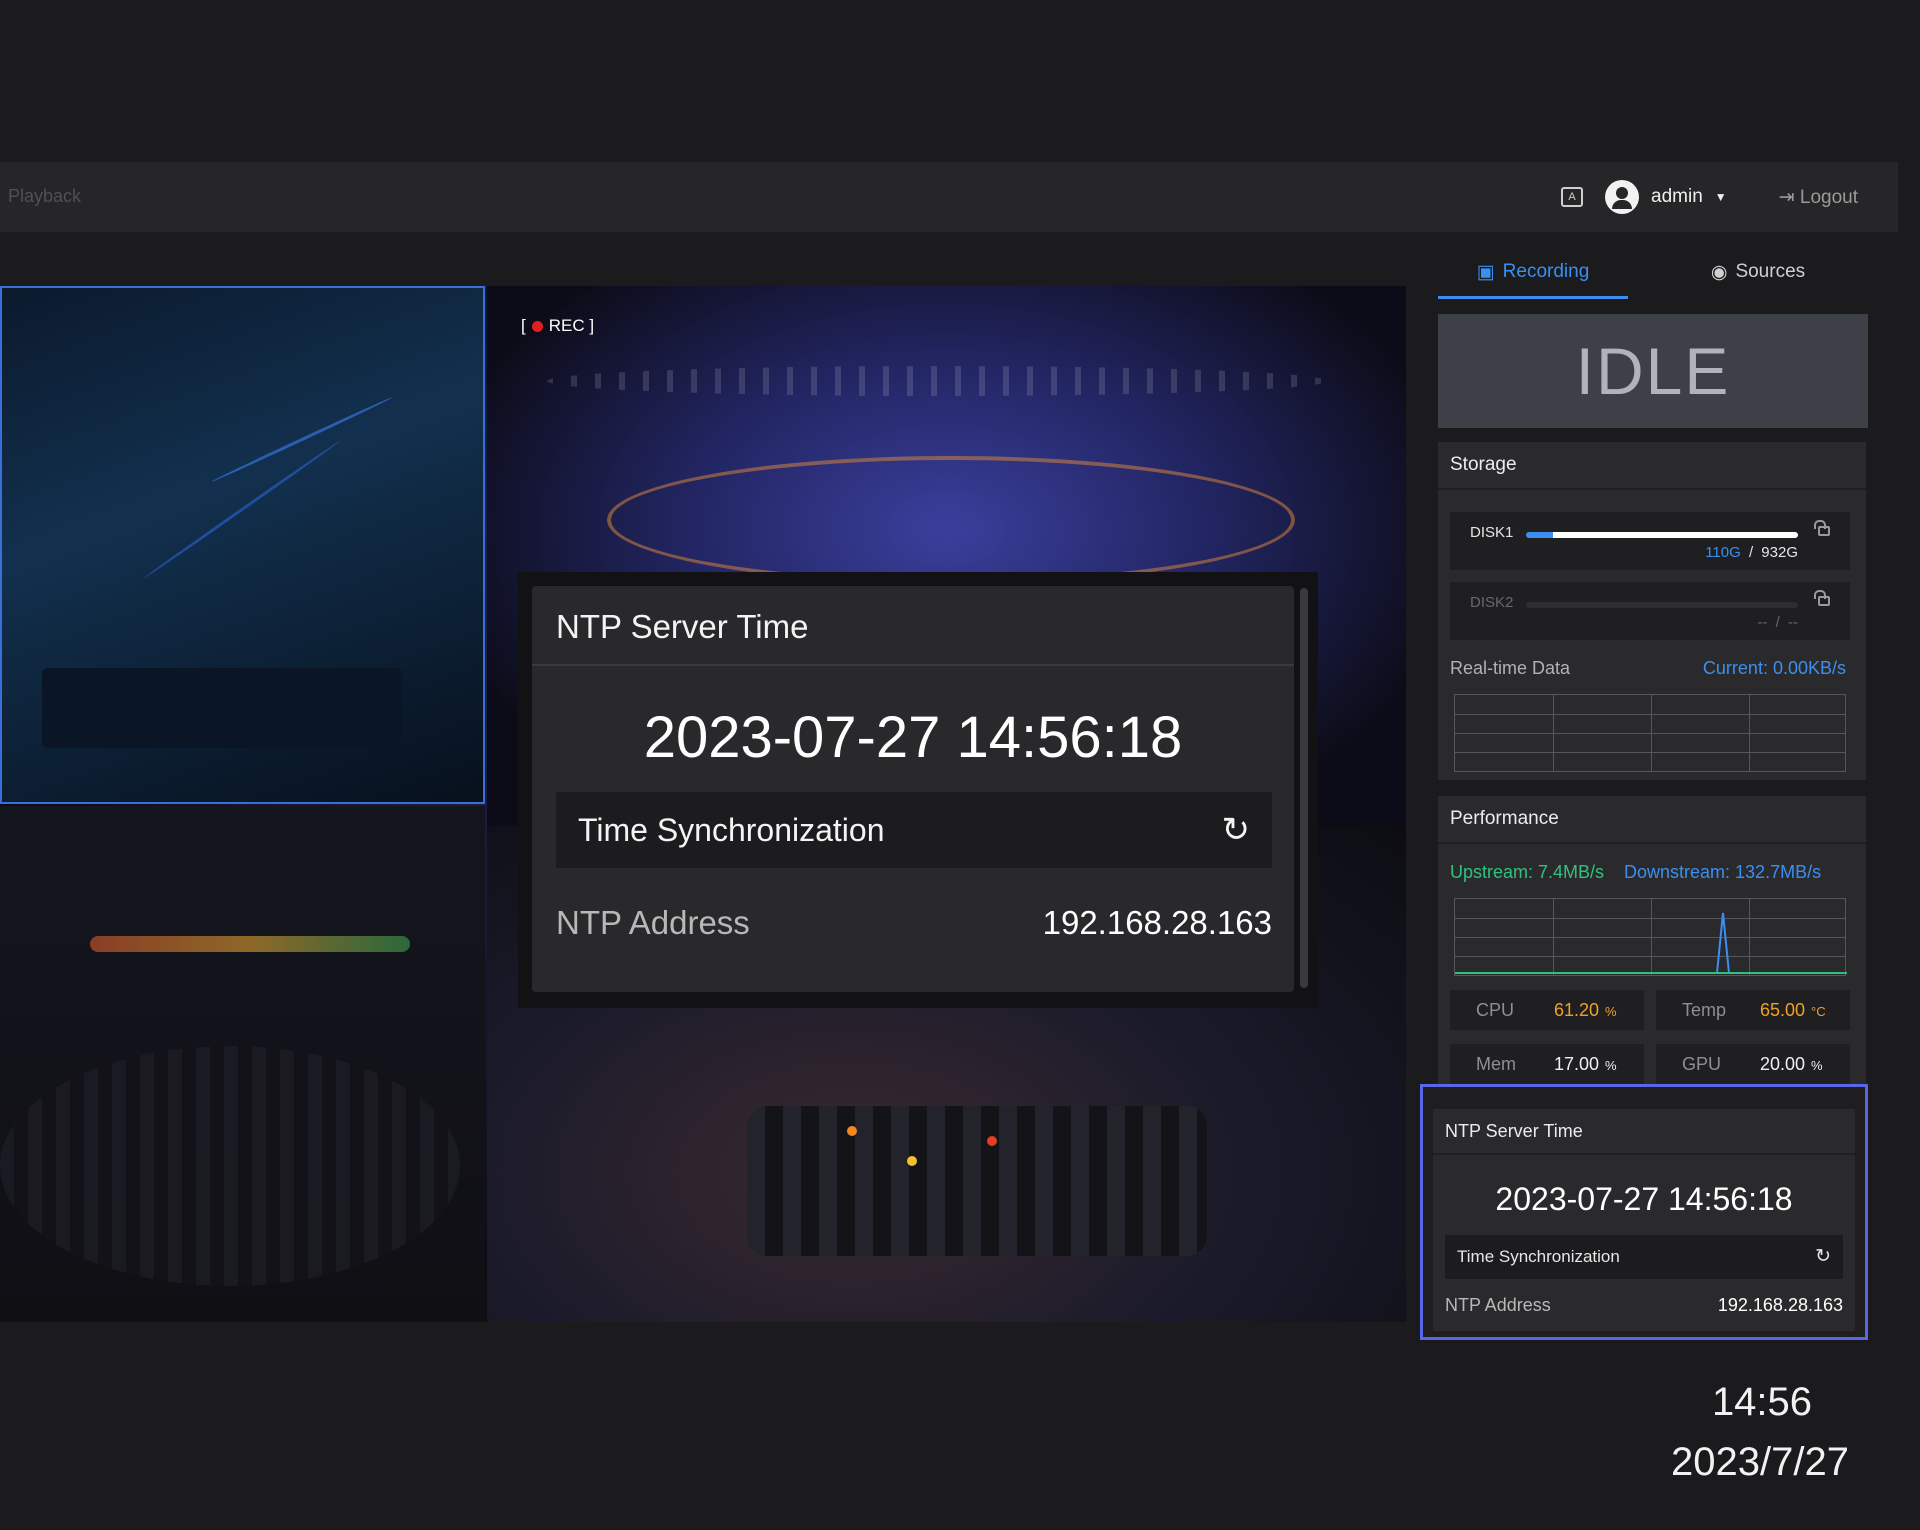 The width and height of the screenshot is (1920, 1530). I want to click on logout-button: ⇥ Logout, so click(1818, 197).